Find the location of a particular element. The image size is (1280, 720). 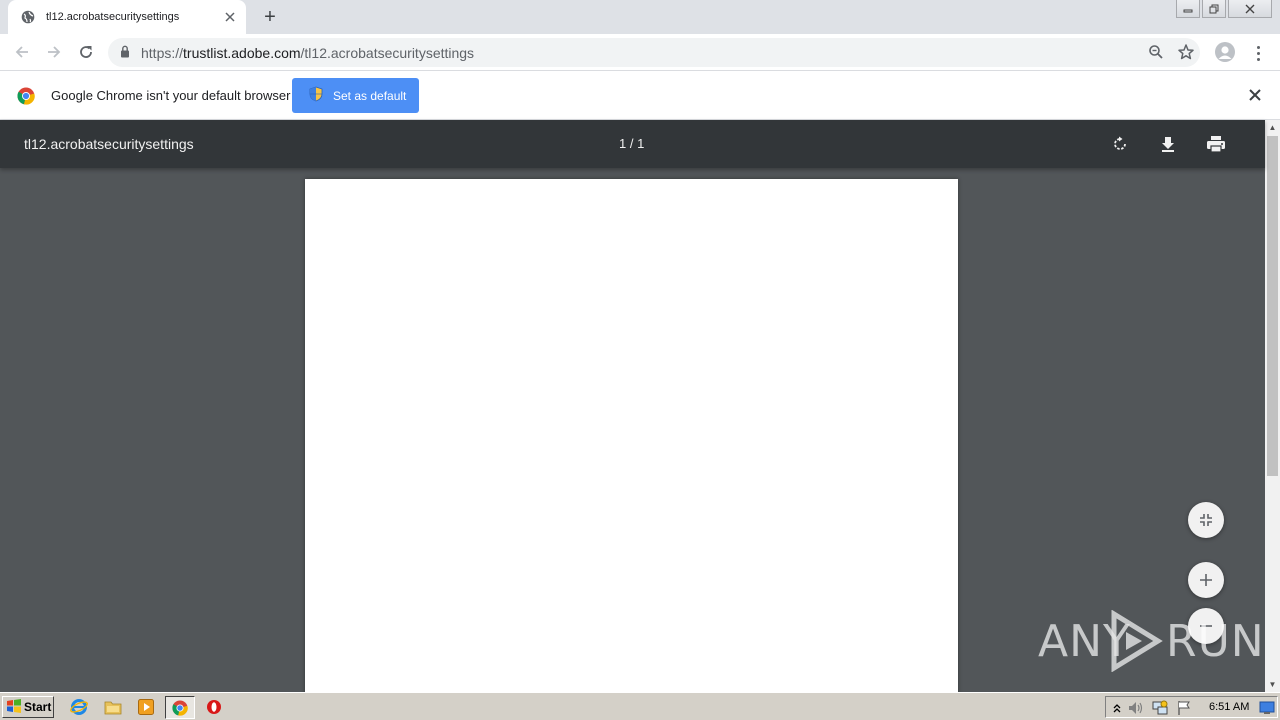

network-icon is located at coordinates (1160, 708).